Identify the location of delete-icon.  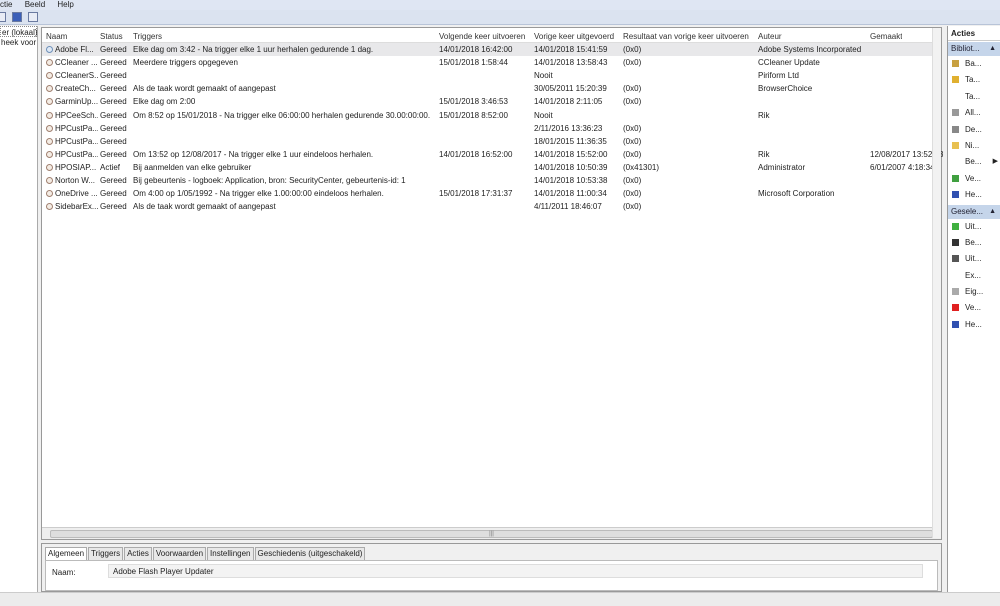
(955, 308).